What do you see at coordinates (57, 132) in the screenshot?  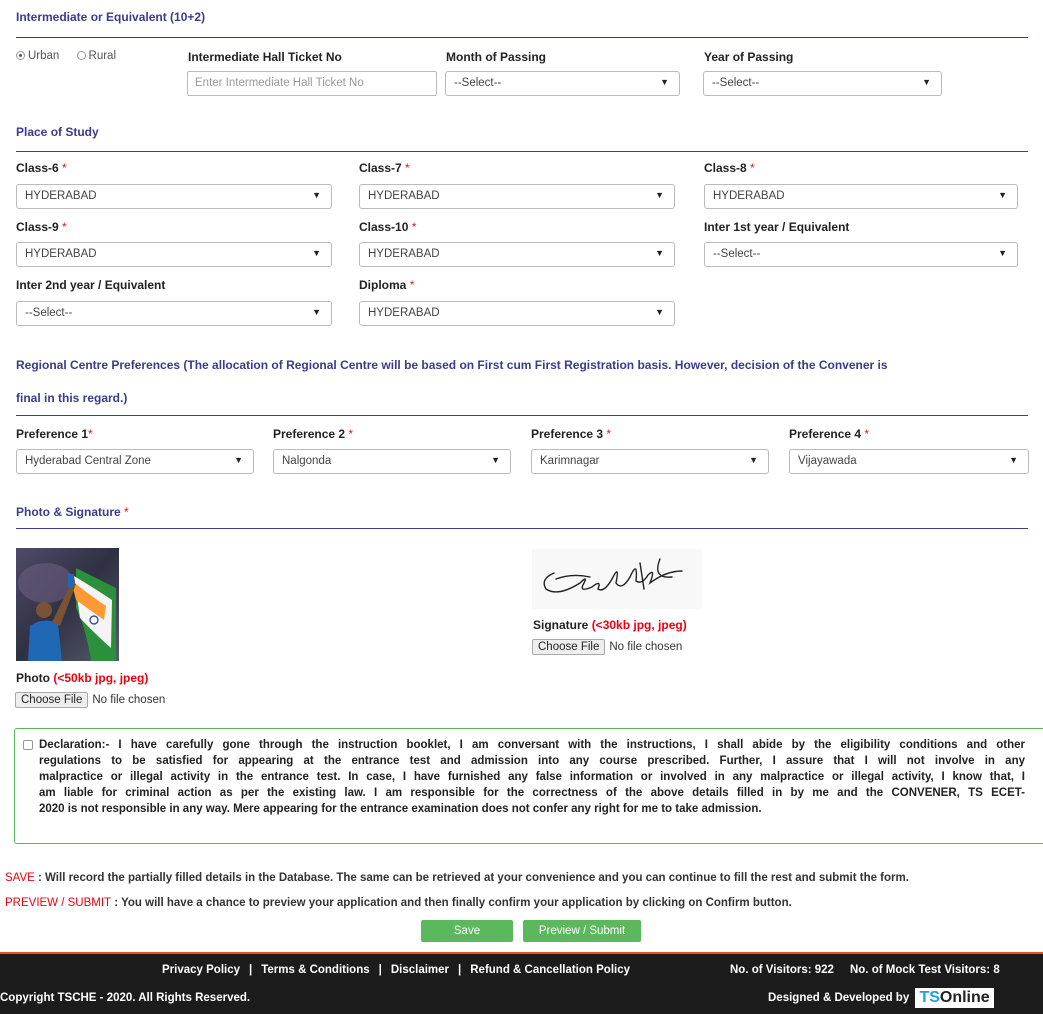 I see `section-title-place-of-study: Place of Study` at bounding box center [57, 132].